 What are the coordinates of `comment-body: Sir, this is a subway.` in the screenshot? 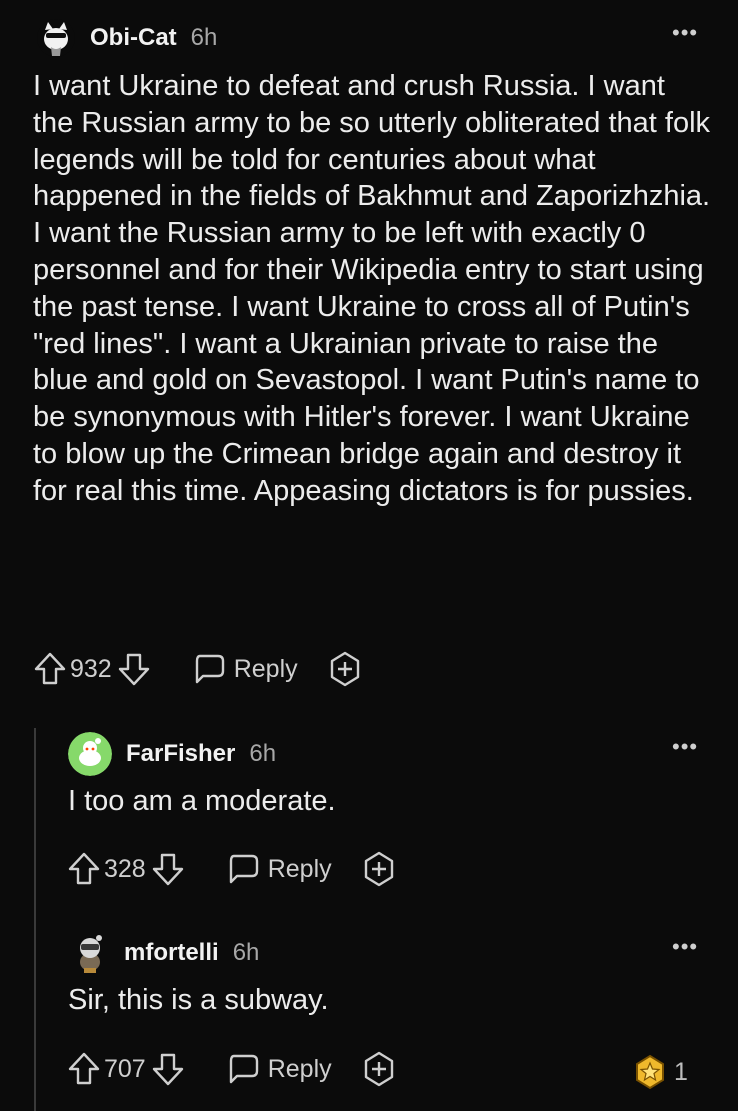 It's located at (198, 1000).